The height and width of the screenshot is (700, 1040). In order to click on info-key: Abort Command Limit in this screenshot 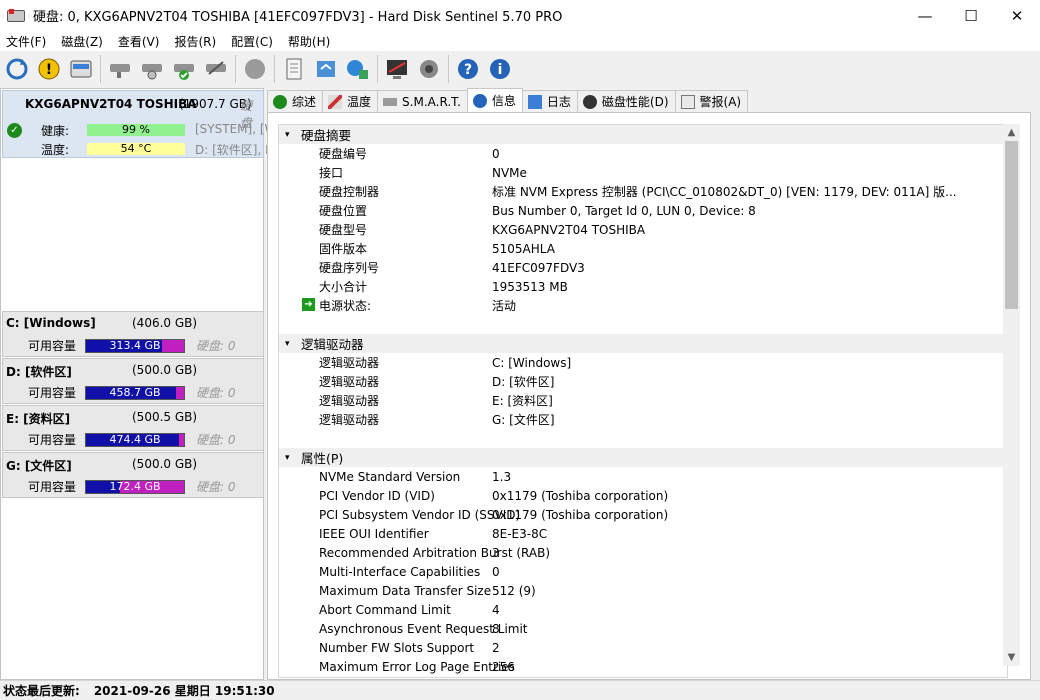, I will do `click(385, 609)`.